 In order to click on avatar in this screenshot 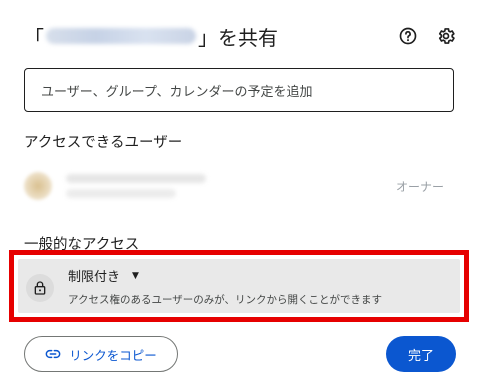, I will do `click(38, 186)`.